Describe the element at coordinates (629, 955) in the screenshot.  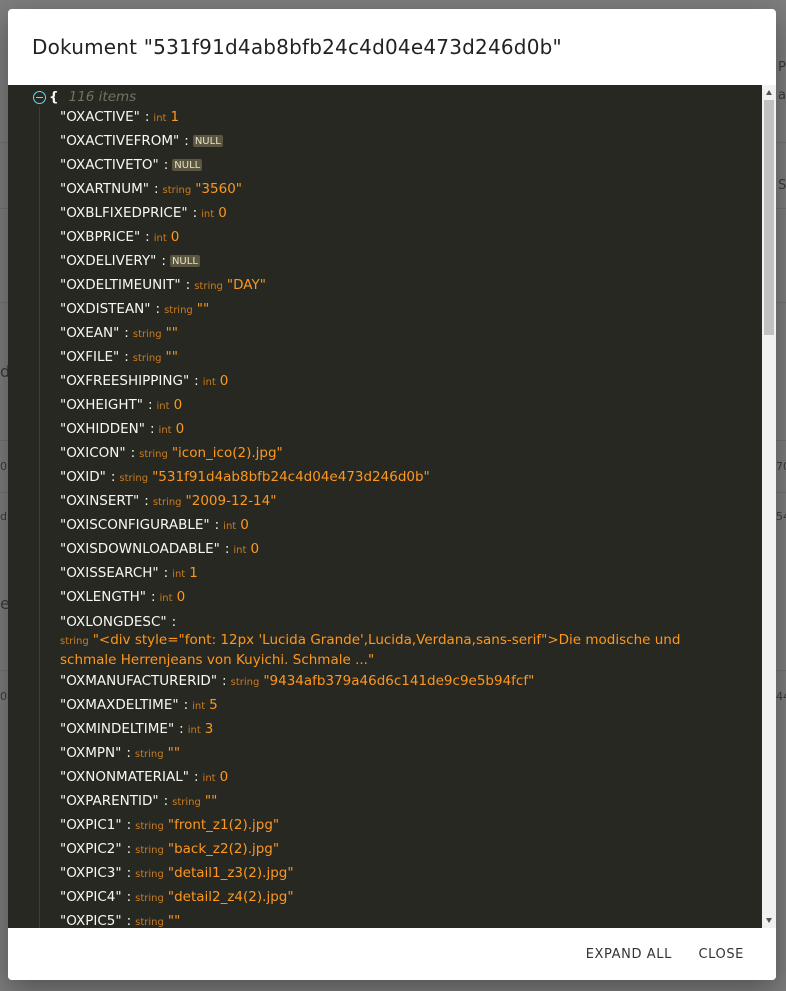
I see `expand-all-button: EXPAND ALL` at that location.